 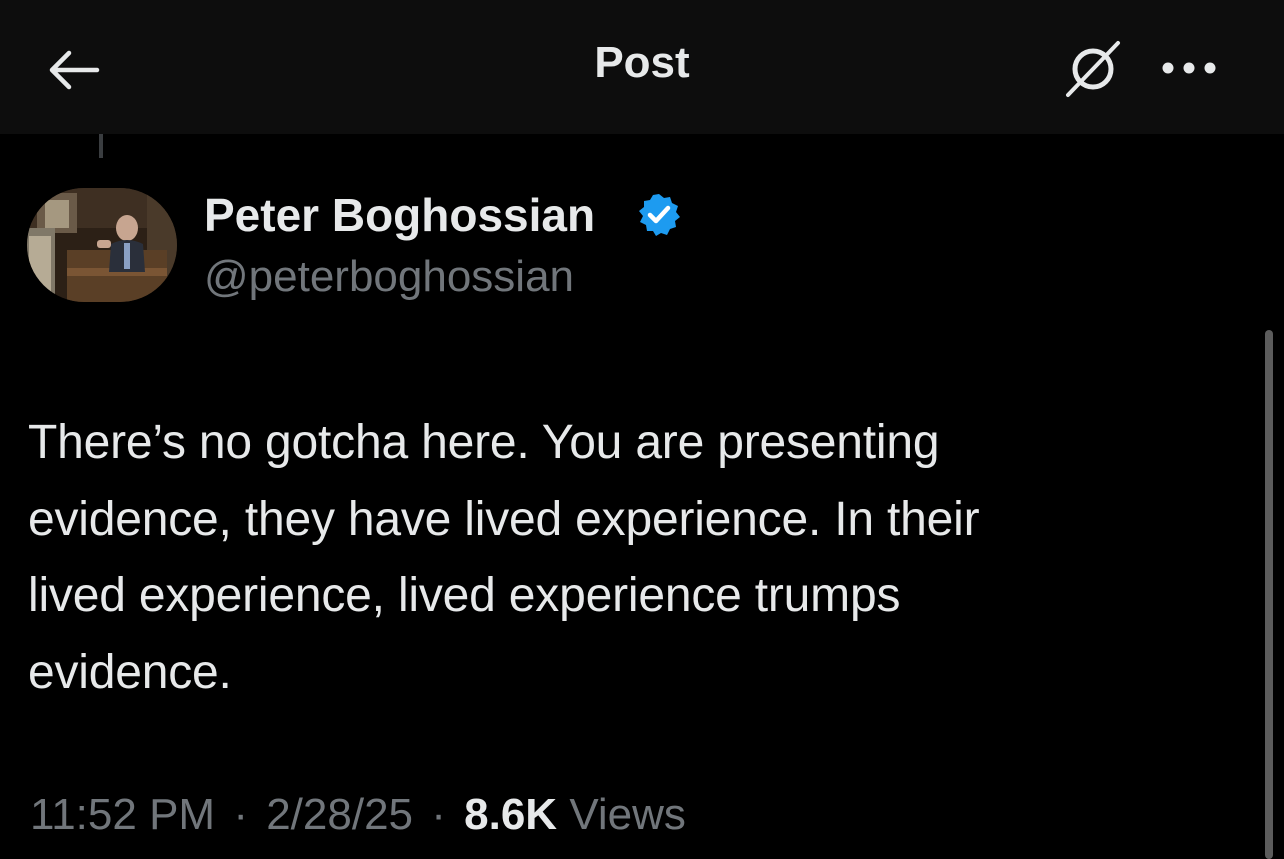 I want to click on more-options-button, so click(x=1189, y=68).